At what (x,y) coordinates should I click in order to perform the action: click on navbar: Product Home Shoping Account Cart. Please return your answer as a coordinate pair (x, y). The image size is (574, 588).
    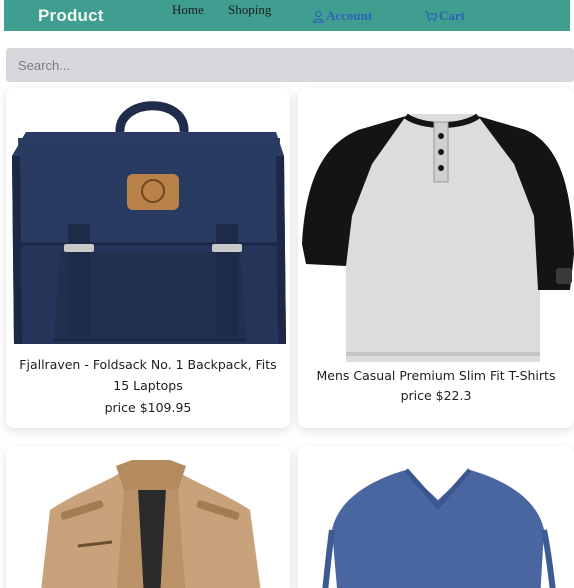
    Looking at the image, I should click on (287, 15).